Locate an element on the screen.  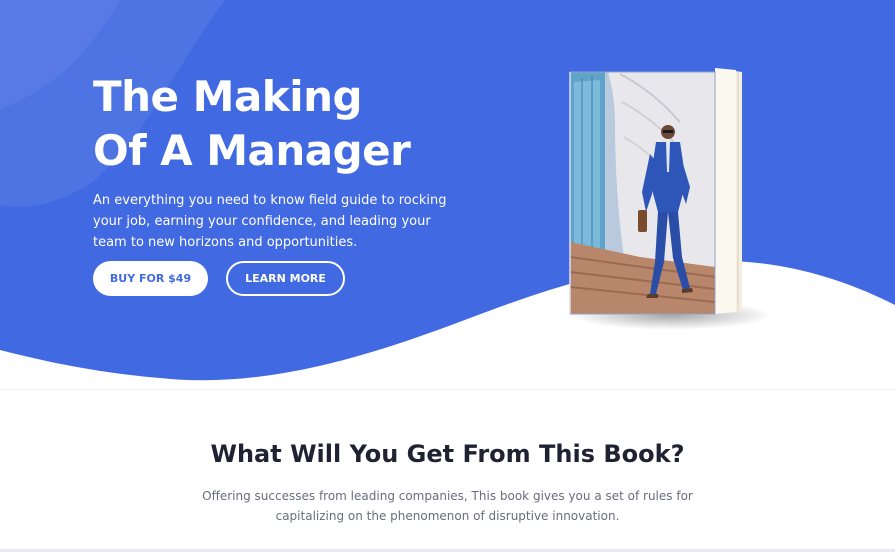
buy-button: BUY FOR $49 is located at coordinates (150, 278).